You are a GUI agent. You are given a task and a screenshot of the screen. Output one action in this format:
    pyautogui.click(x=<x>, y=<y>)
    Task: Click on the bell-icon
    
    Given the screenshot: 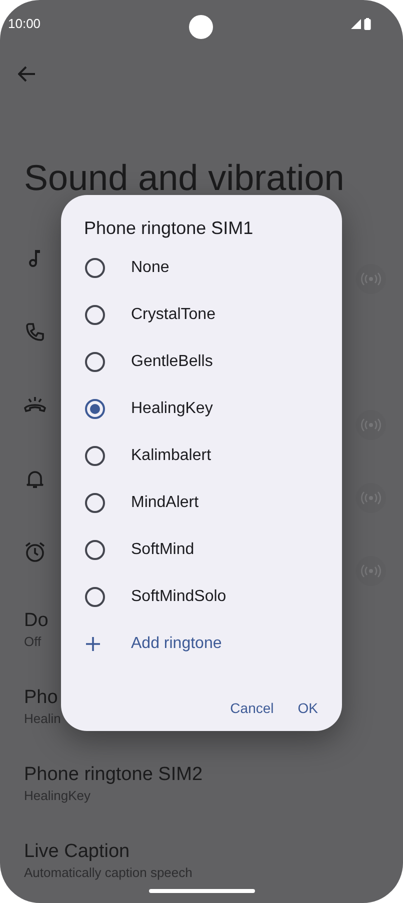 What is the action you would take?
    pyautogui.click(x=35, y=479)
    